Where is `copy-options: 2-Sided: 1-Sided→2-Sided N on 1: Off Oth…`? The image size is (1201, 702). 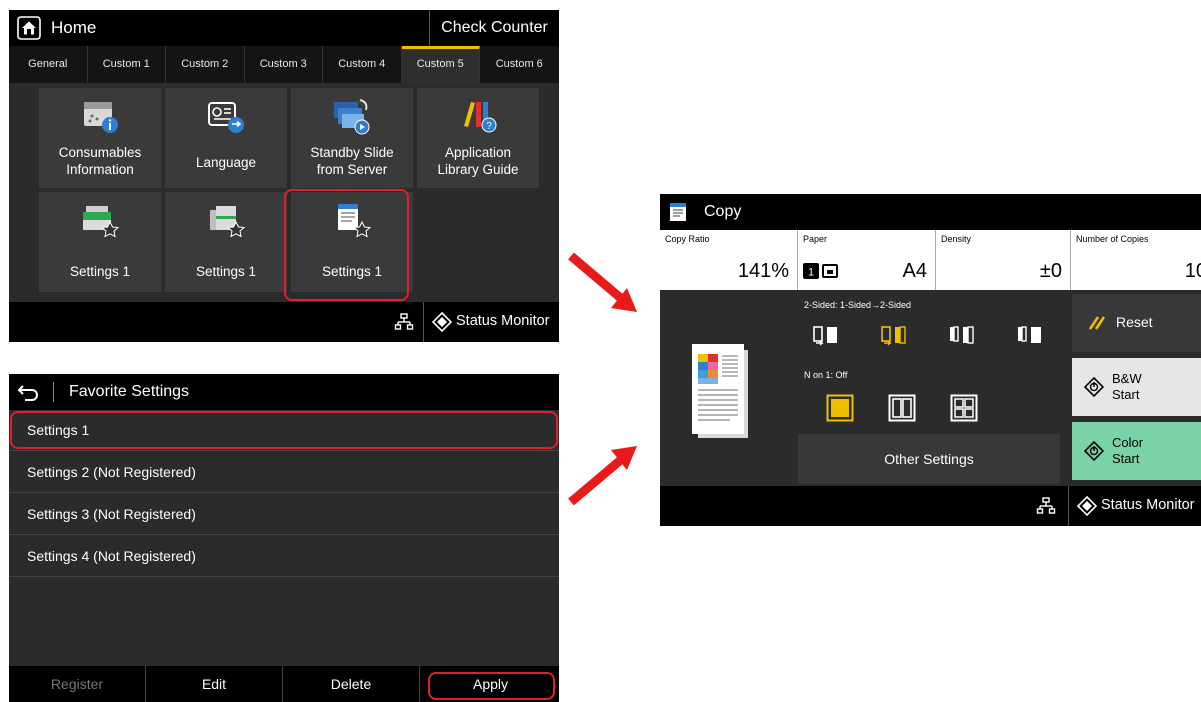
copy-options: 2-Sided: 1-Sided→2-Sided N on 1: Off Oth… is located at coordinates (929, 390).